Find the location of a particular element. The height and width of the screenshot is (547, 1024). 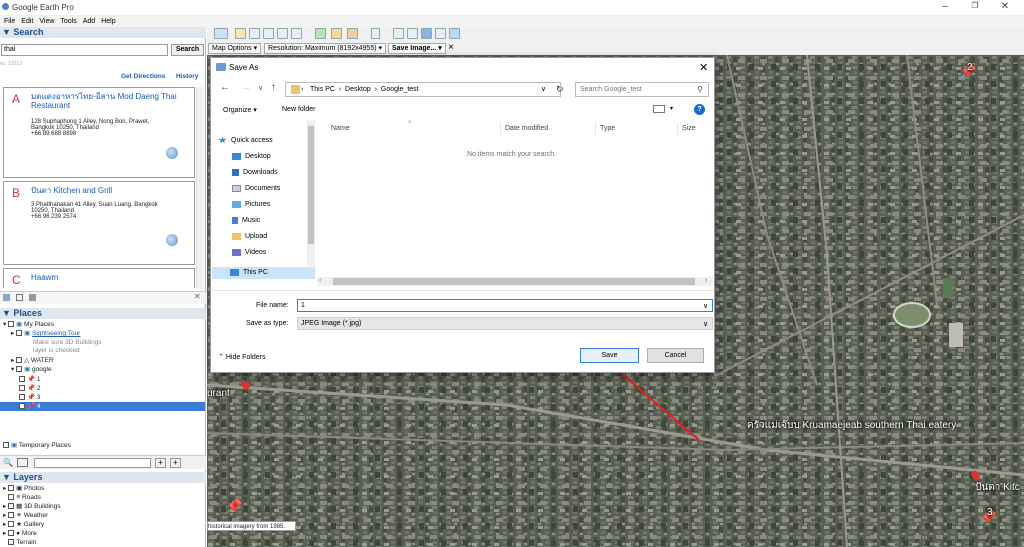

cancel-button: Cancel is located at coordinates (675, 355).